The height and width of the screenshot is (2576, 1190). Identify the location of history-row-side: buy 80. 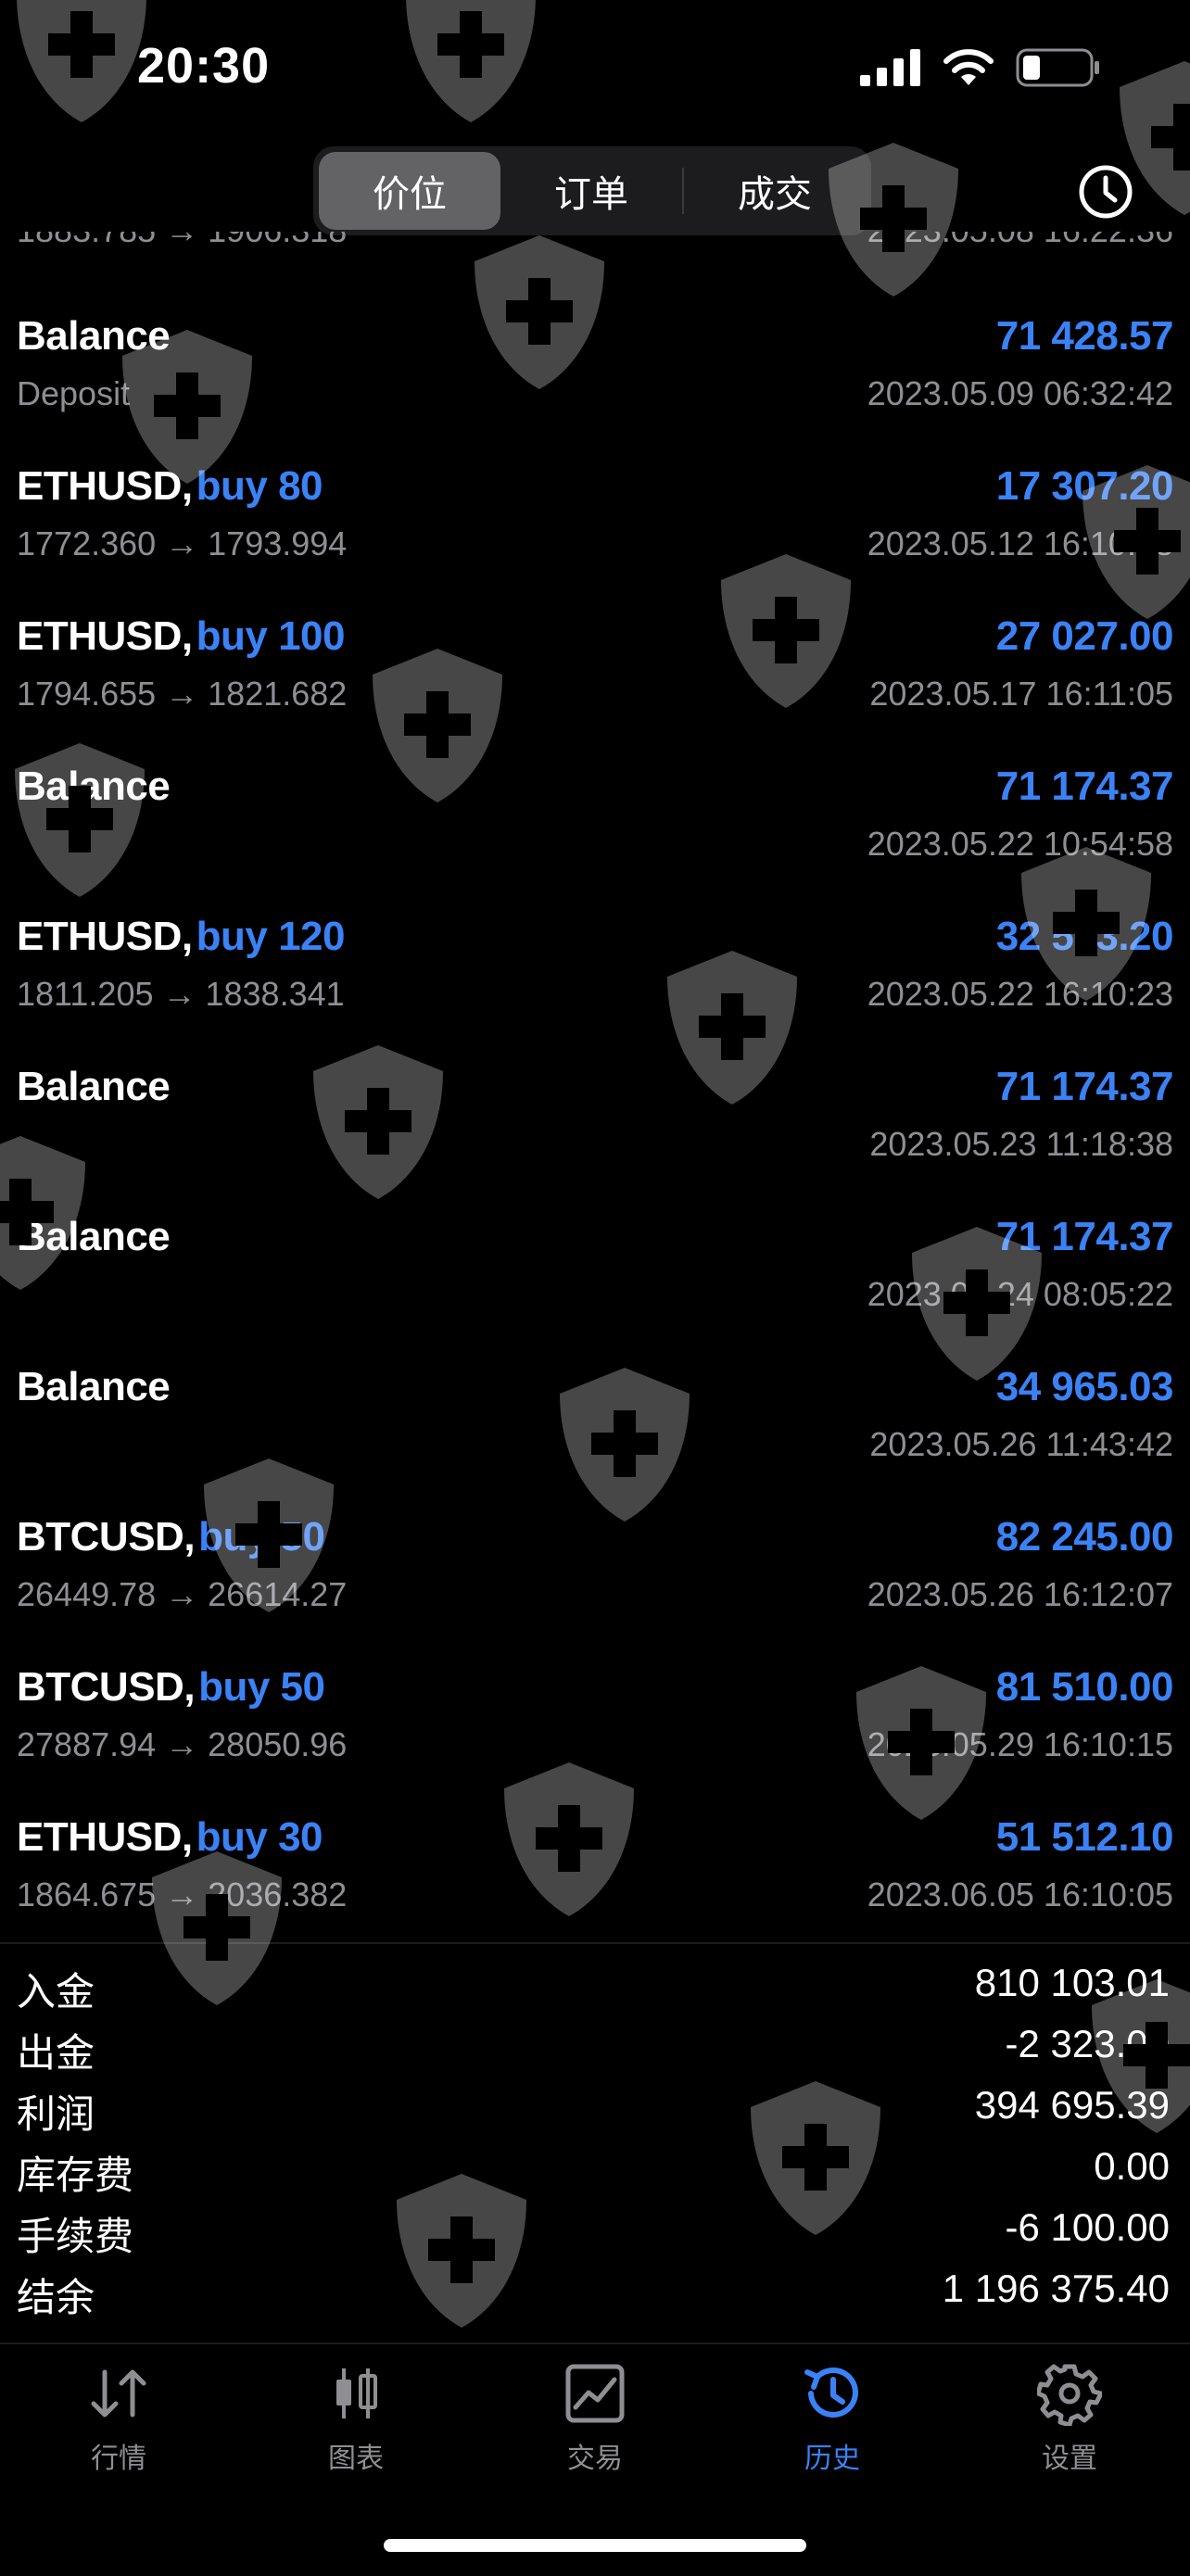
(259, 486).